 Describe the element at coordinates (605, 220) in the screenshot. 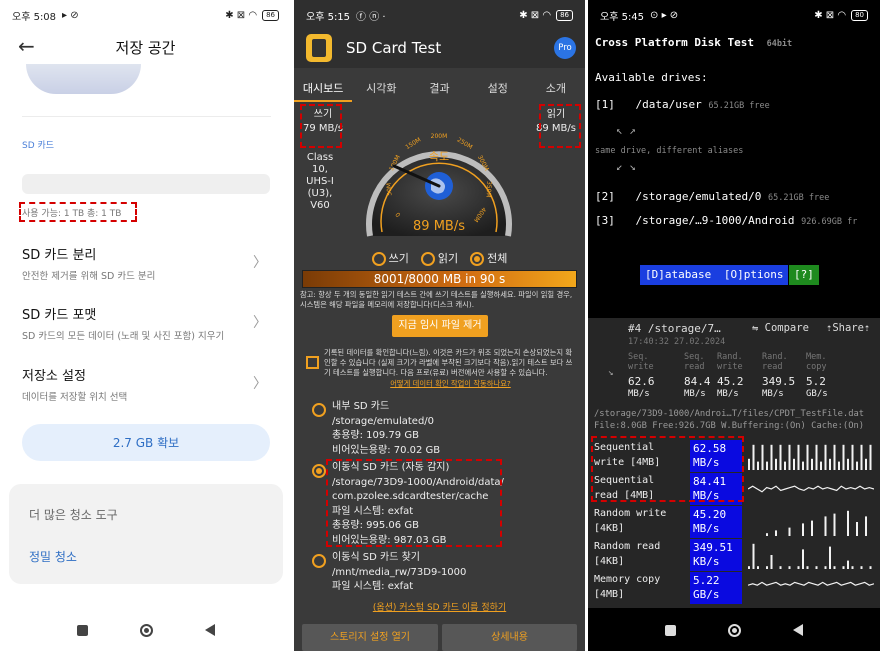

I see `drive-number: [3]` at that location.